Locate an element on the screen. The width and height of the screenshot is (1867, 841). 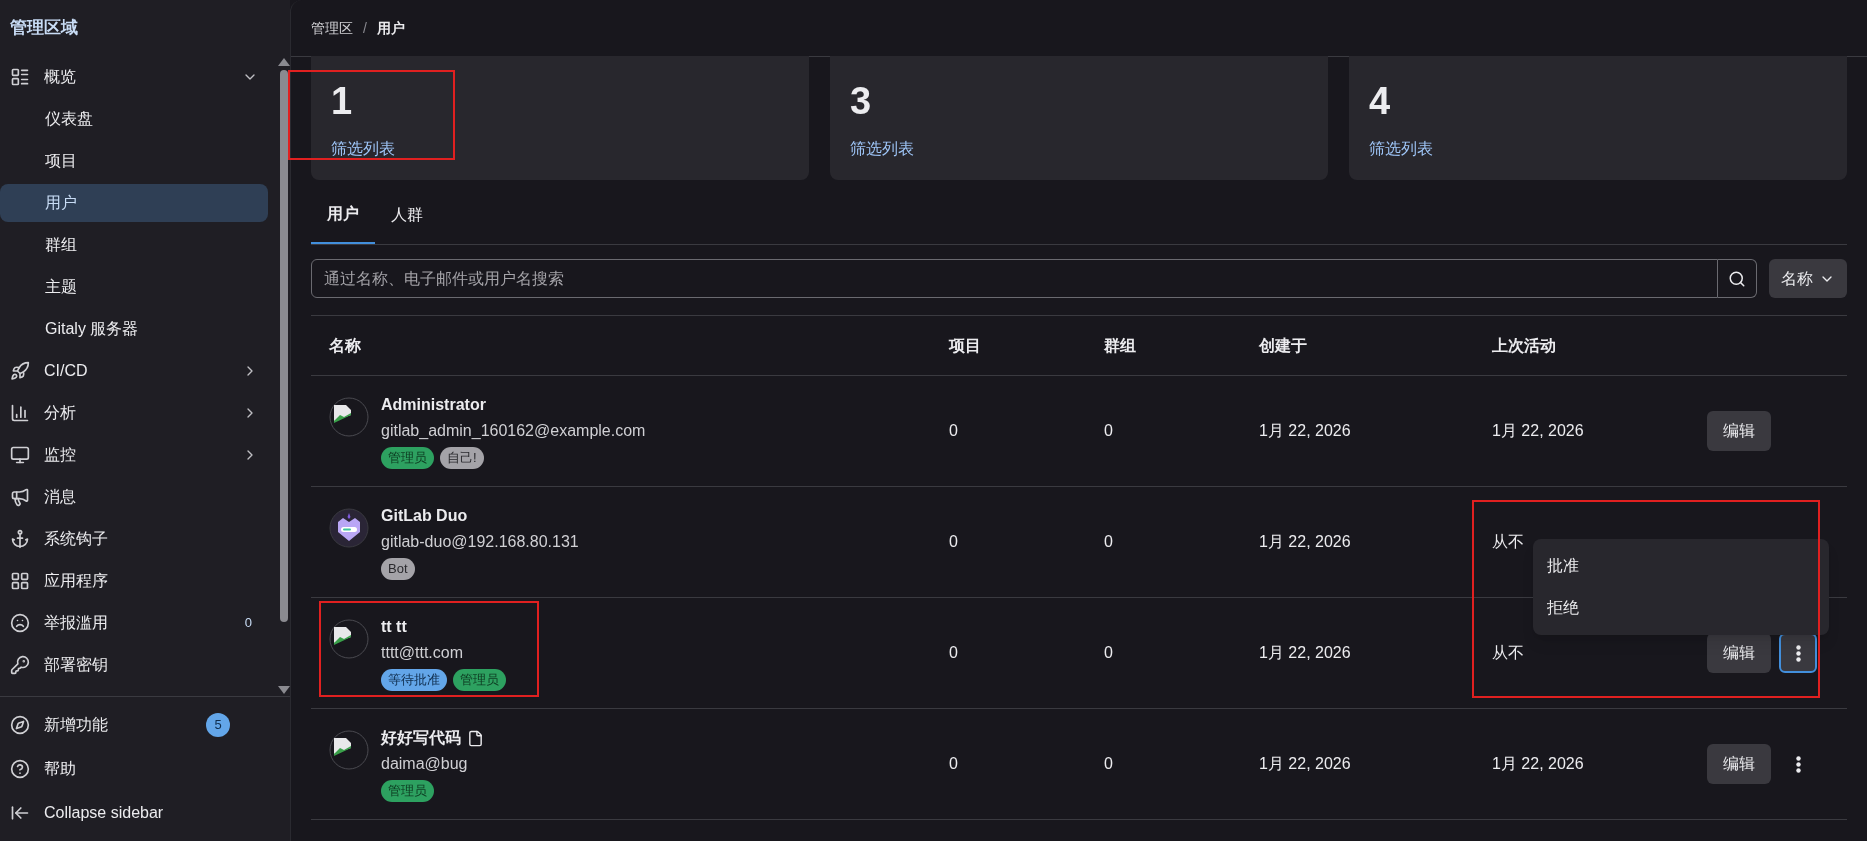
sidebar-subitem: 群组 is located at coordinates (134, 245).